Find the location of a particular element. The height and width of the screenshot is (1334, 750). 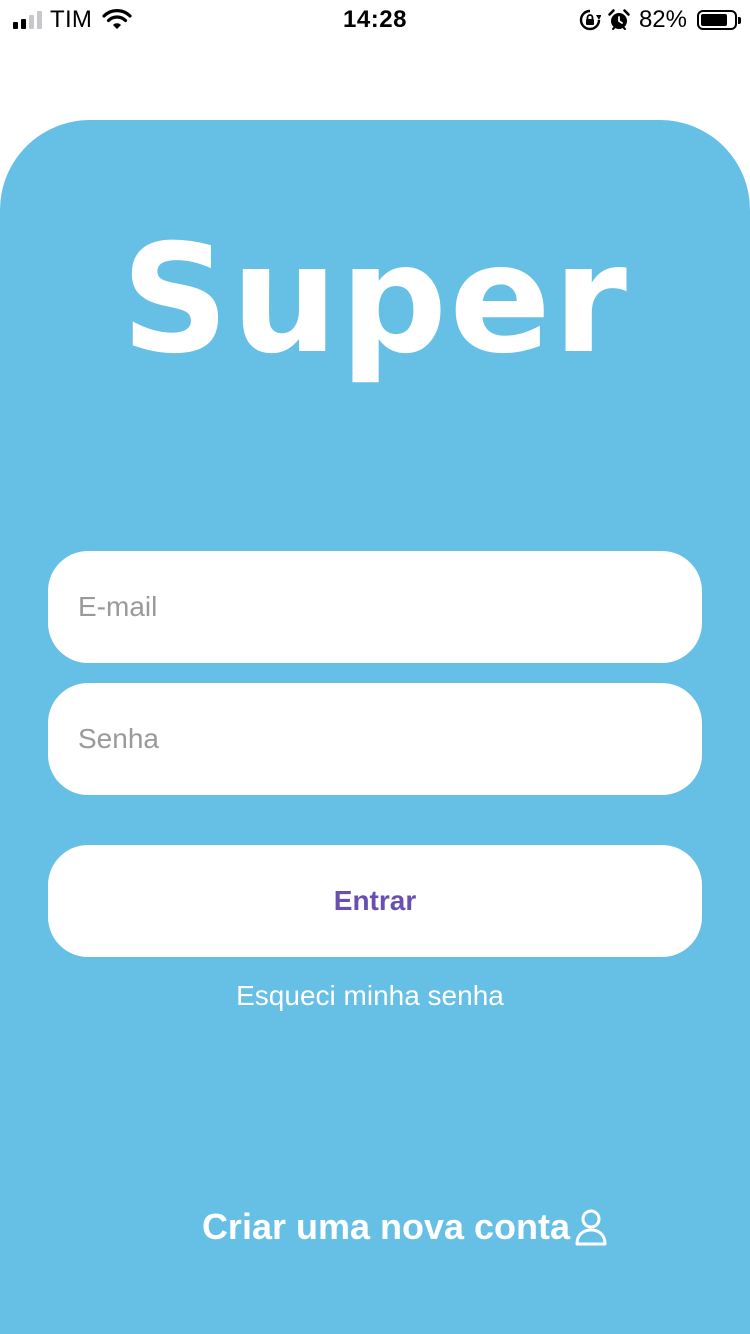

alarm-icon is located at coordinates (619, 19).